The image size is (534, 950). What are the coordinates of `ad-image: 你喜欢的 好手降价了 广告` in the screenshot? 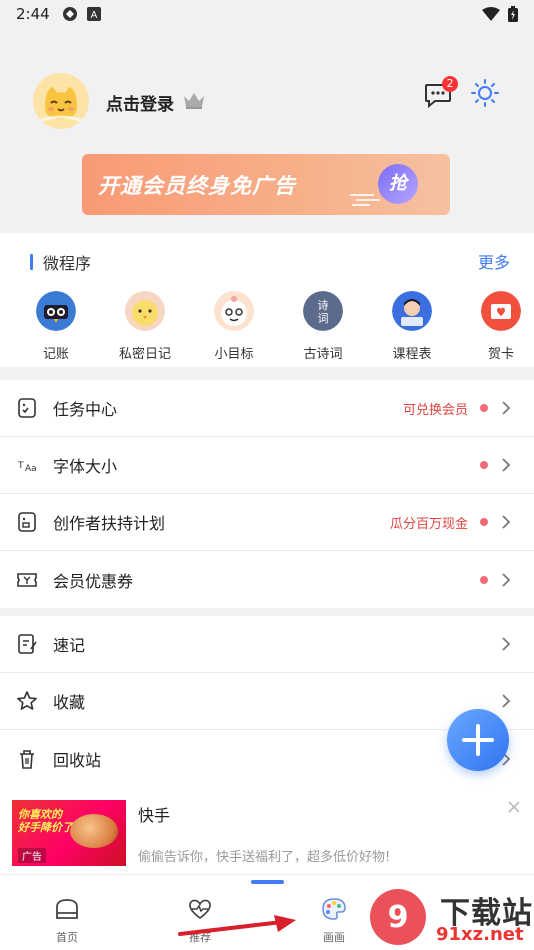 It's located at (69, 833).